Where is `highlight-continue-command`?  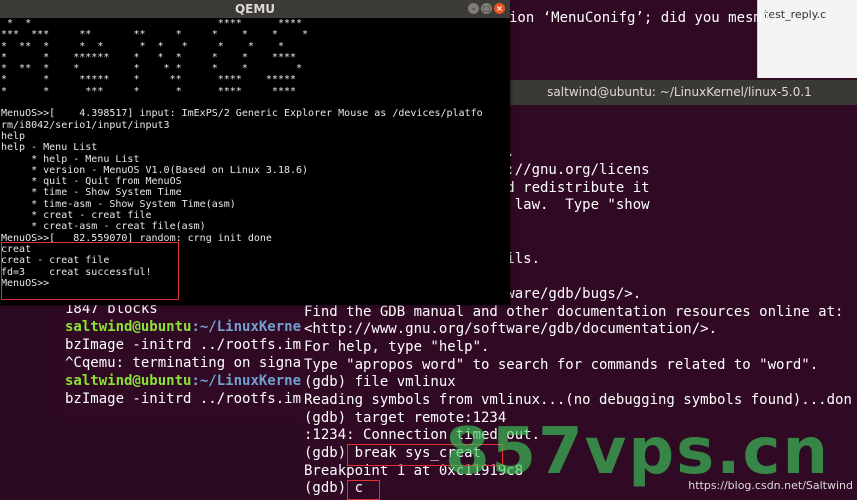 highlight-continue-command is located at coordinates (363, 490).